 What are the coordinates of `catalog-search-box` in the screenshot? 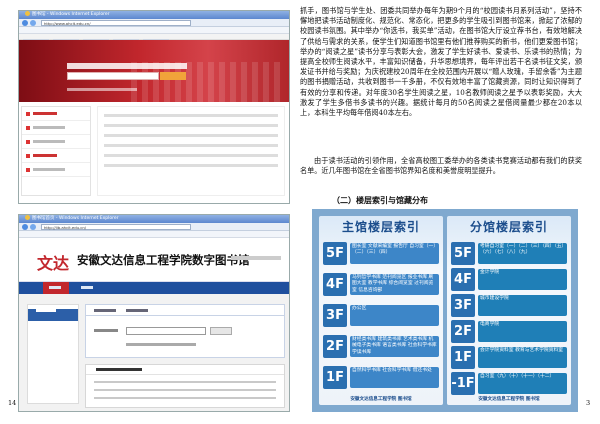 It's located at (185, 331).